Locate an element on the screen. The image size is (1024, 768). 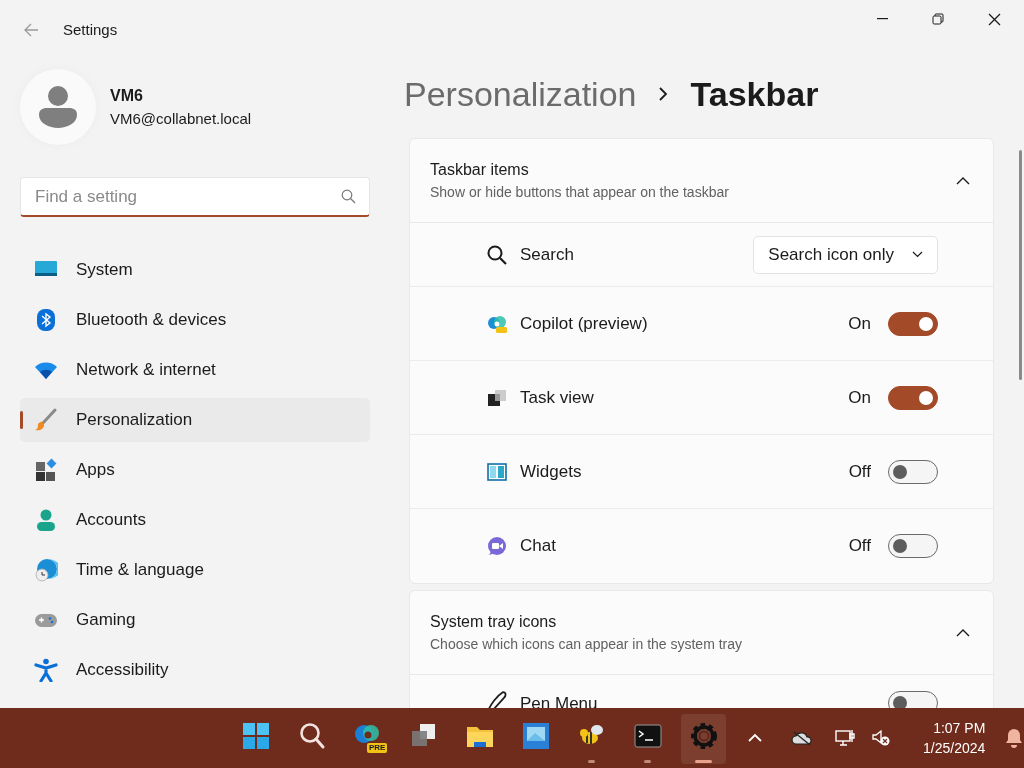
preview-tag: PRE is located at coordinates (377, 748).